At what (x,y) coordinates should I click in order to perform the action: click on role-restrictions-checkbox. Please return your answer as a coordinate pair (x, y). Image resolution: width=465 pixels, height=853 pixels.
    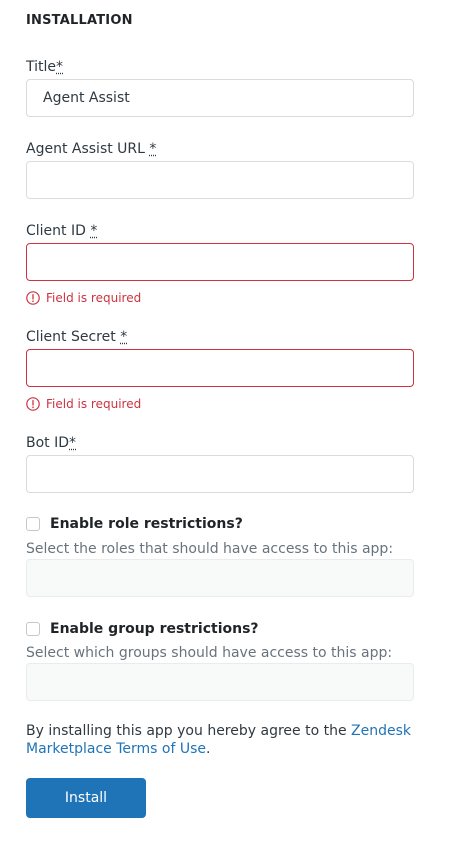
    Looking at the image, I should click on (33, 524).